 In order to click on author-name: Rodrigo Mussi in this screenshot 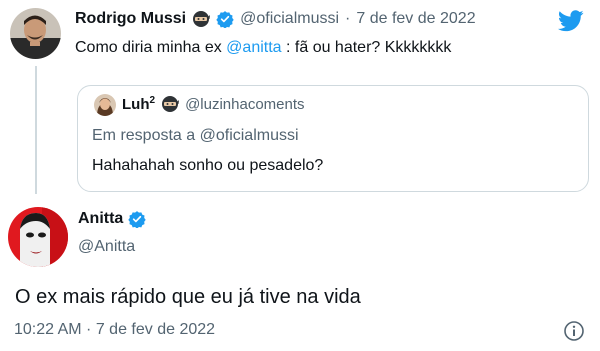, I will do `click(130, 19)`.